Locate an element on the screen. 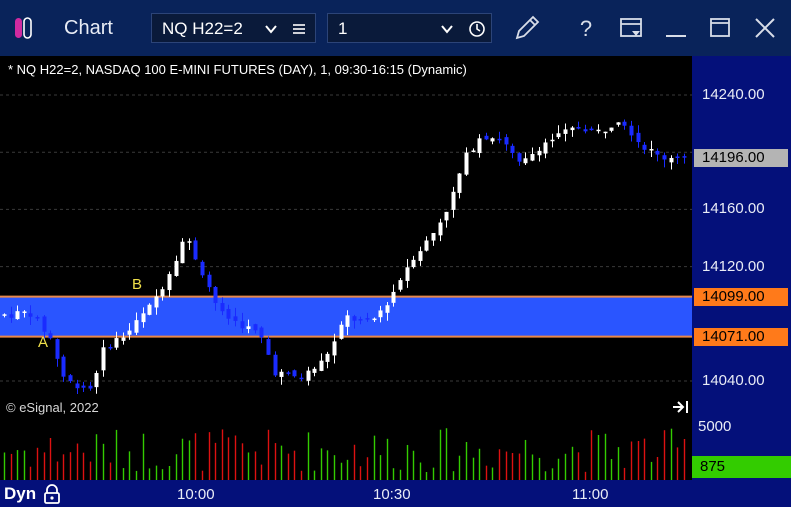 This screenshot has height=507, width=791. help-button: ? is located at coordinates (586, 28).